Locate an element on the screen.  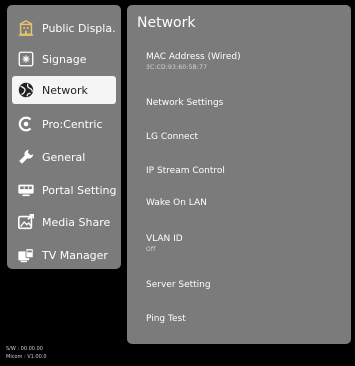
mac-address-value: 3C:CD:93:60:5B:77 is located at coordinates (177, 67).